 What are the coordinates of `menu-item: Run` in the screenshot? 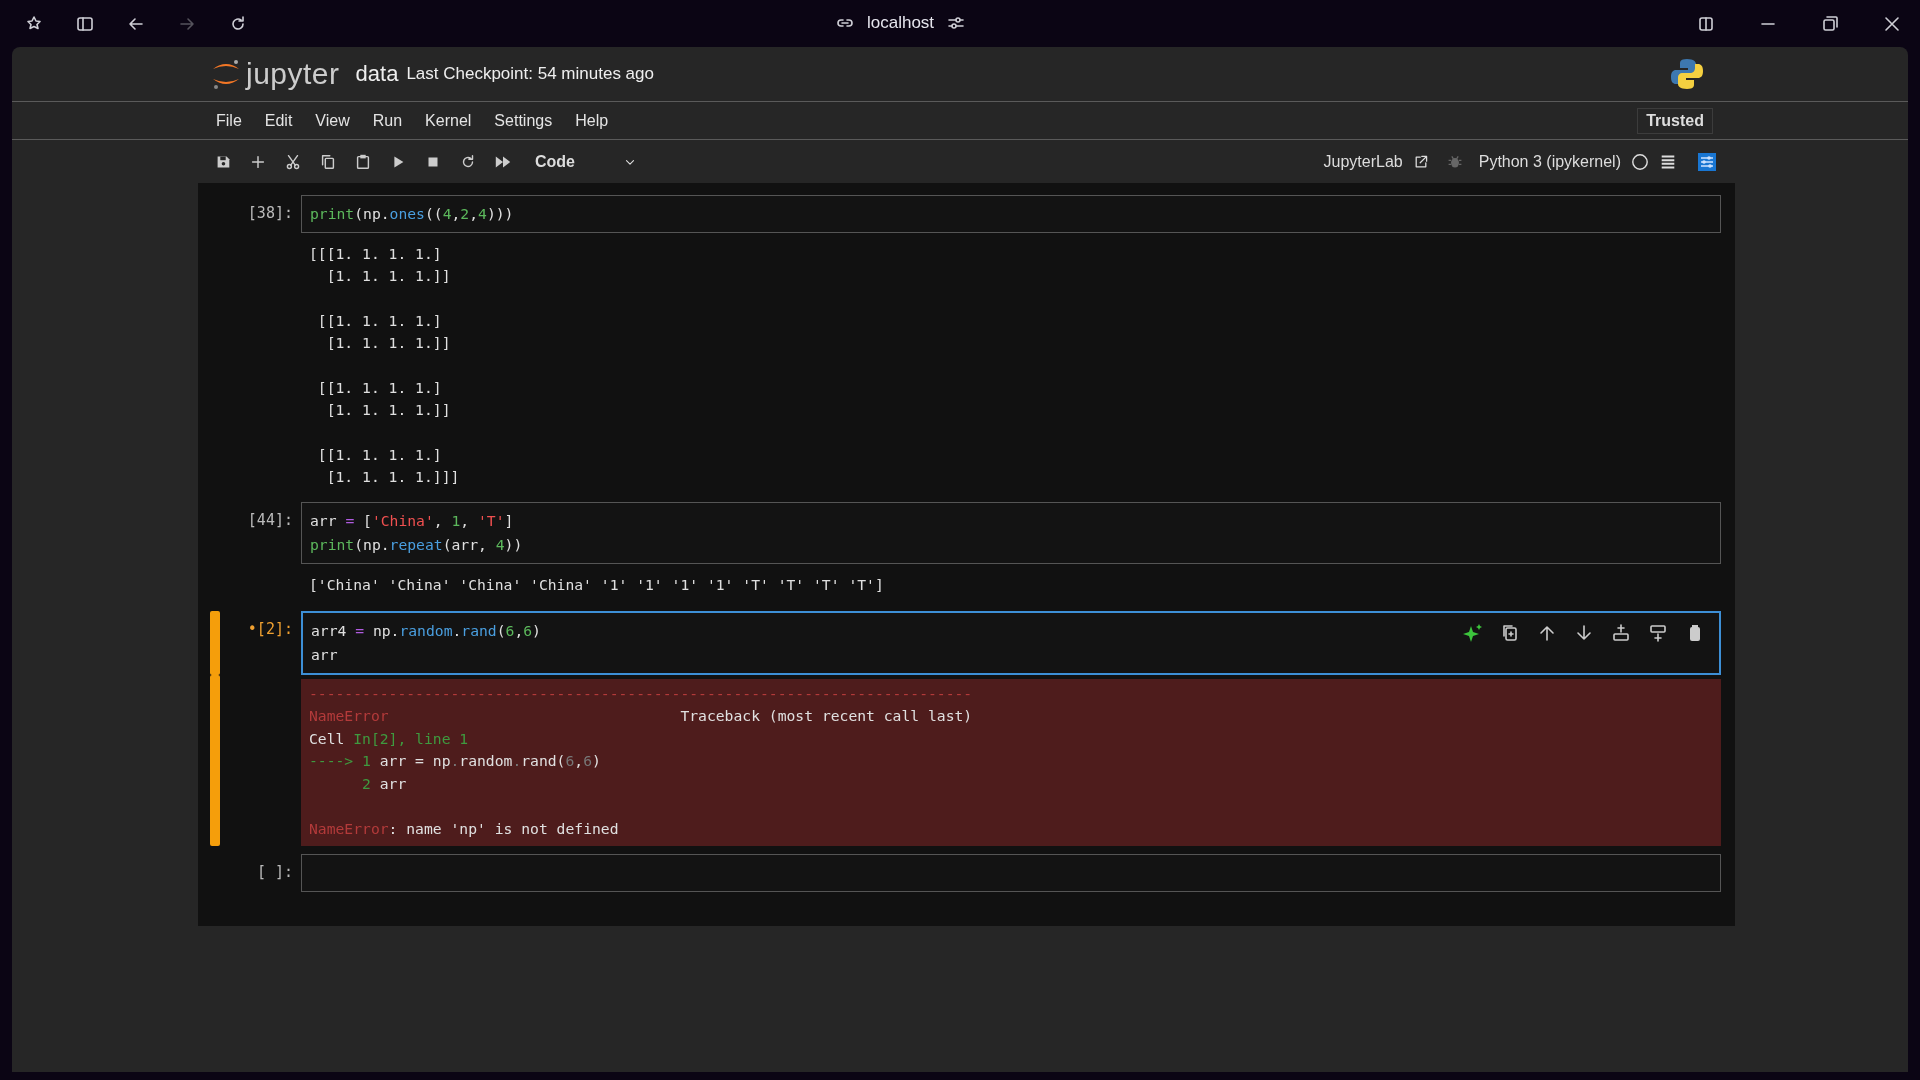 It's located at (393, 120).